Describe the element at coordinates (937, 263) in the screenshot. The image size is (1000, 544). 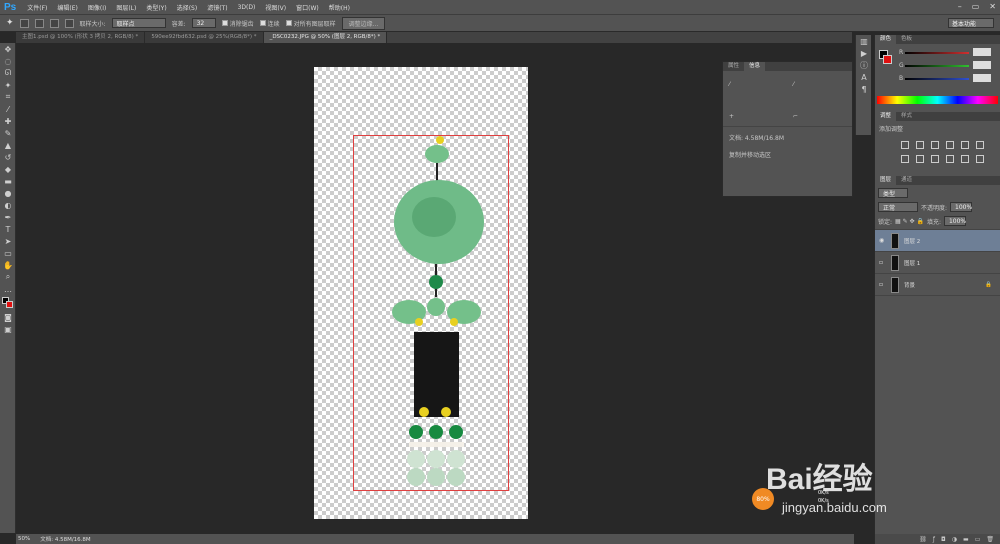
I see `layer-row: ▫ 图层 1` at that location.